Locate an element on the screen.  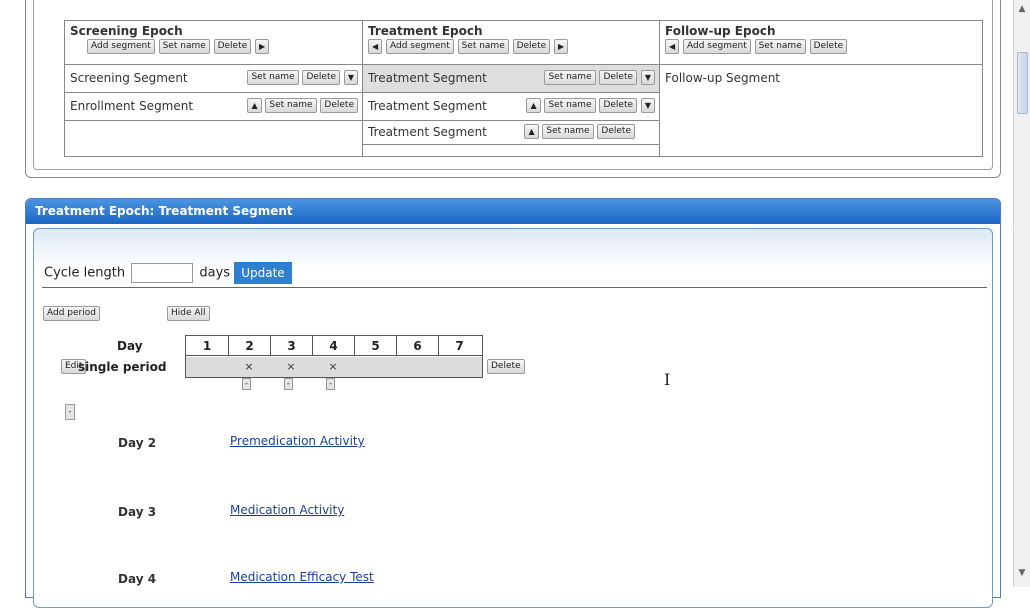
epoch-title: Screening Epoch is located at coordinates (126, 31).